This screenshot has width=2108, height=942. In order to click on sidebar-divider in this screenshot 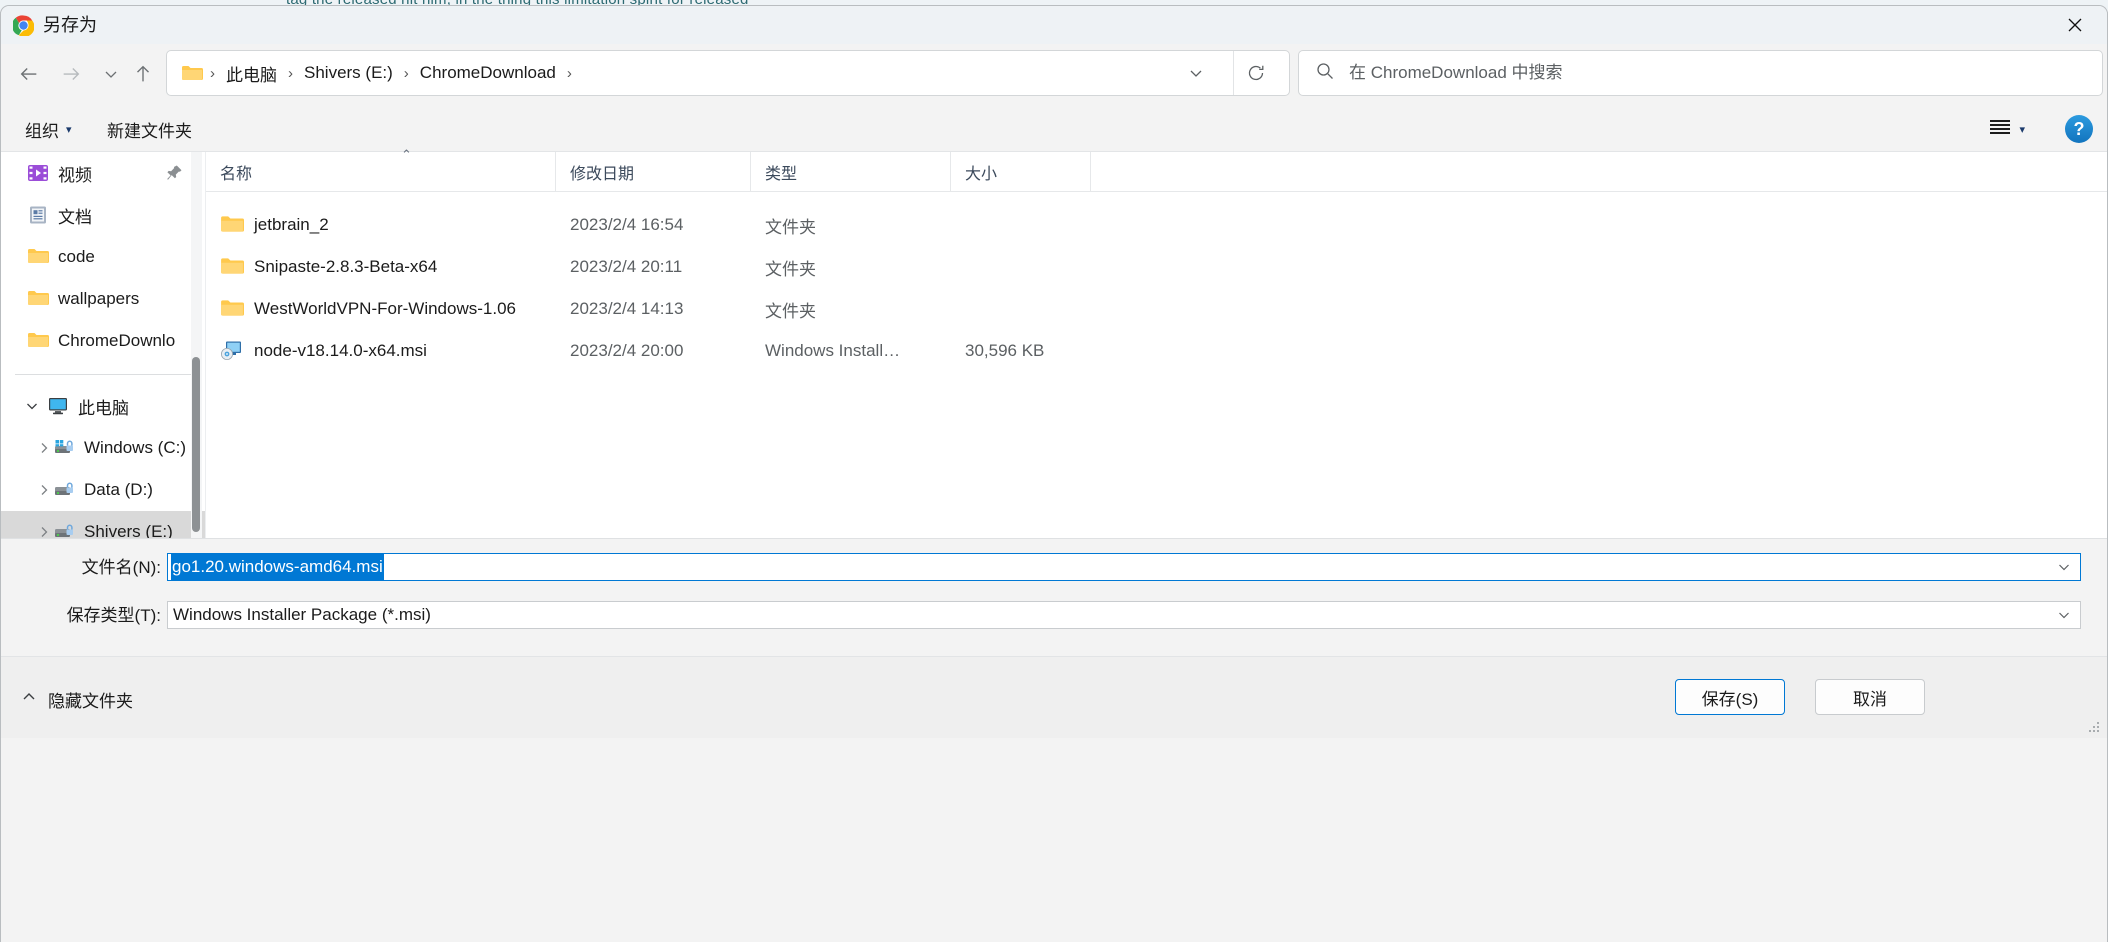, I will do `click(104, 374)`.